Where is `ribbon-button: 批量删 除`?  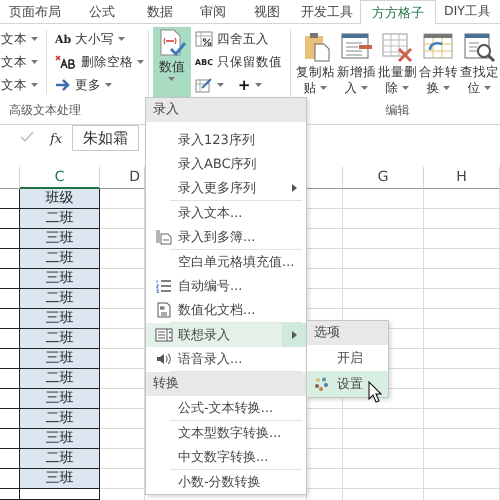 ribbon-button: 批量删 除 is located at coordinates (397, 64).